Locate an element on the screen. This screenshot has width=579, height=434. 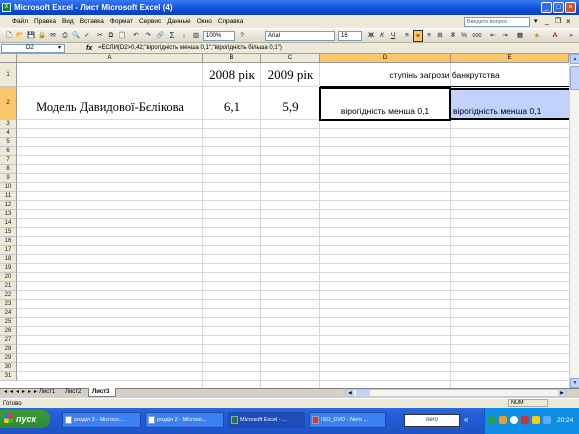
row-header-16: 16 is located at coordinates (8, 241).